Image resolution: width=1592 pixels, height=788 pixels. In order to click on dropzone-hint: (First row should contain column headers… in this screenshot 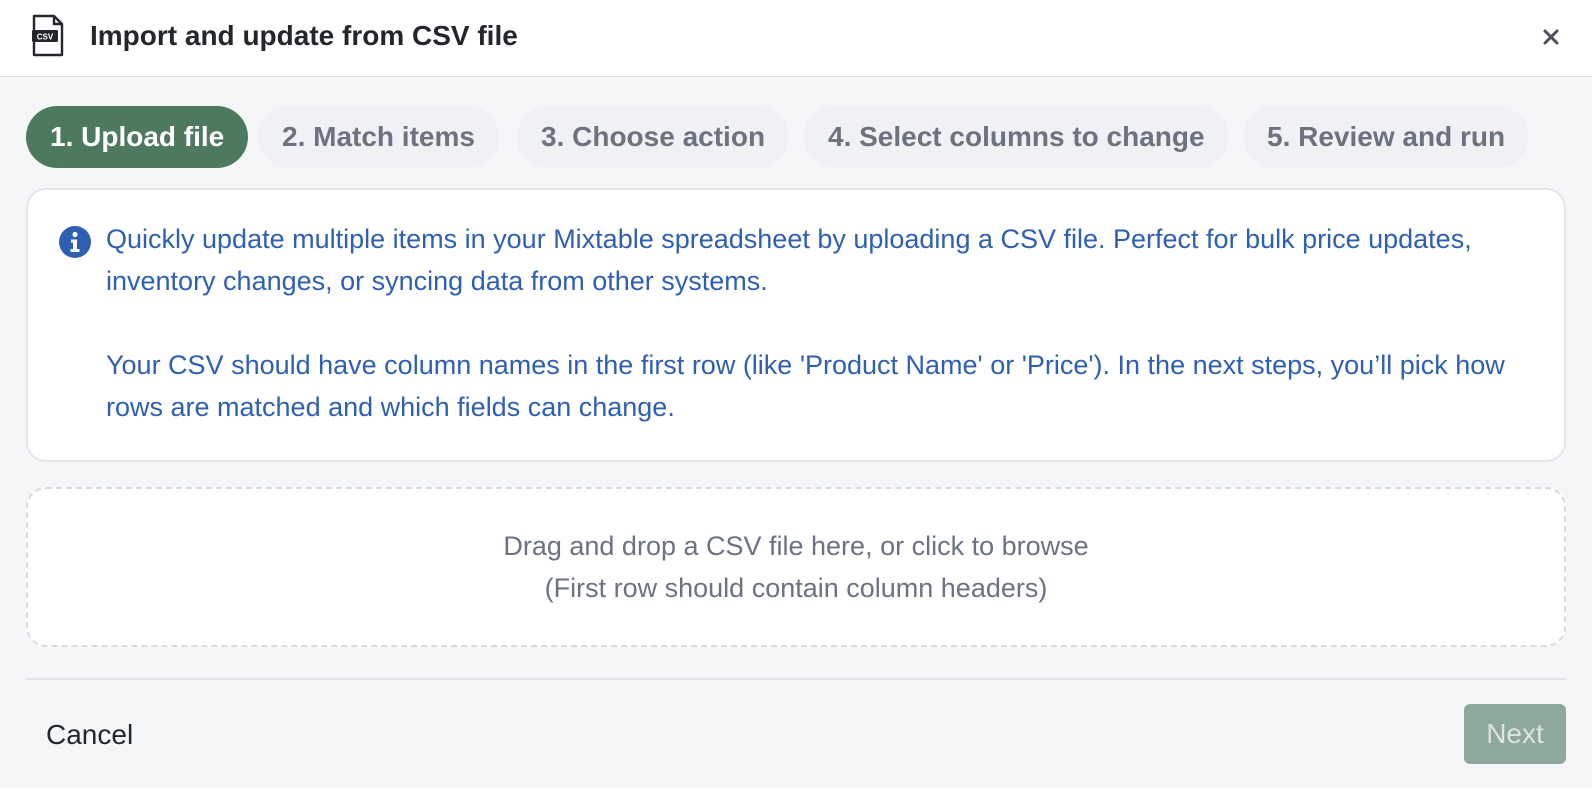, I will do `click(796, 588)`.